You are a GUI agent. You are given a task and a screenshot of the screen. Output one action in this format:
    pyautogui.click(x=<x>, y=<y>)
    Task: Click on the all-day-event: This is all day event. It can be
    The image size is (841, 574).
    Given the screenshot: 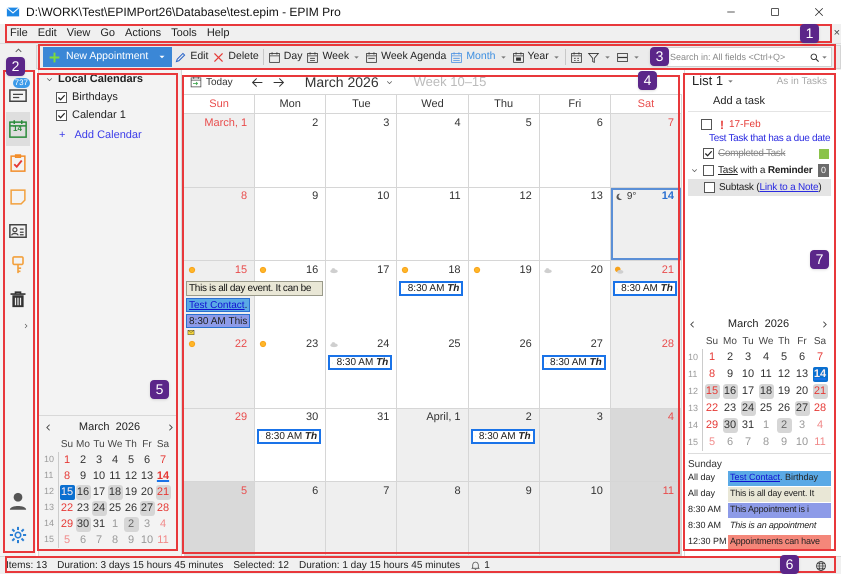 What is the action you would take?
    pyautogui.click(x=255, y=288)
    